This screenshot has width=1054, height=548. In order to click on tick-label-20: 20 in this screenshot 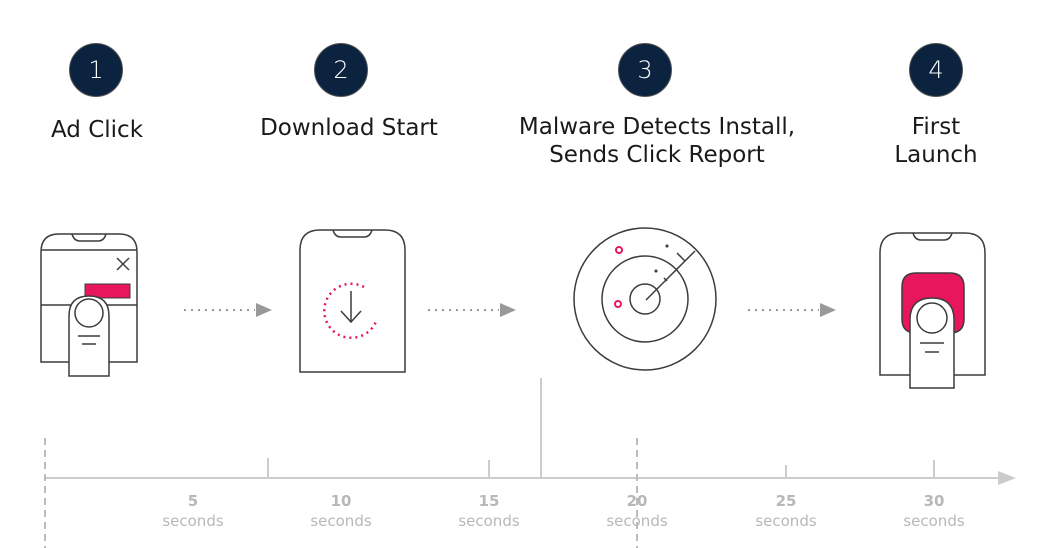, I will do `click(637, 501)`.